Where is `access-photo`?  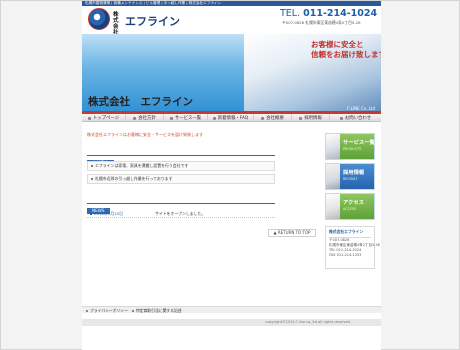 access-photo is located at coordinates (333, 206).